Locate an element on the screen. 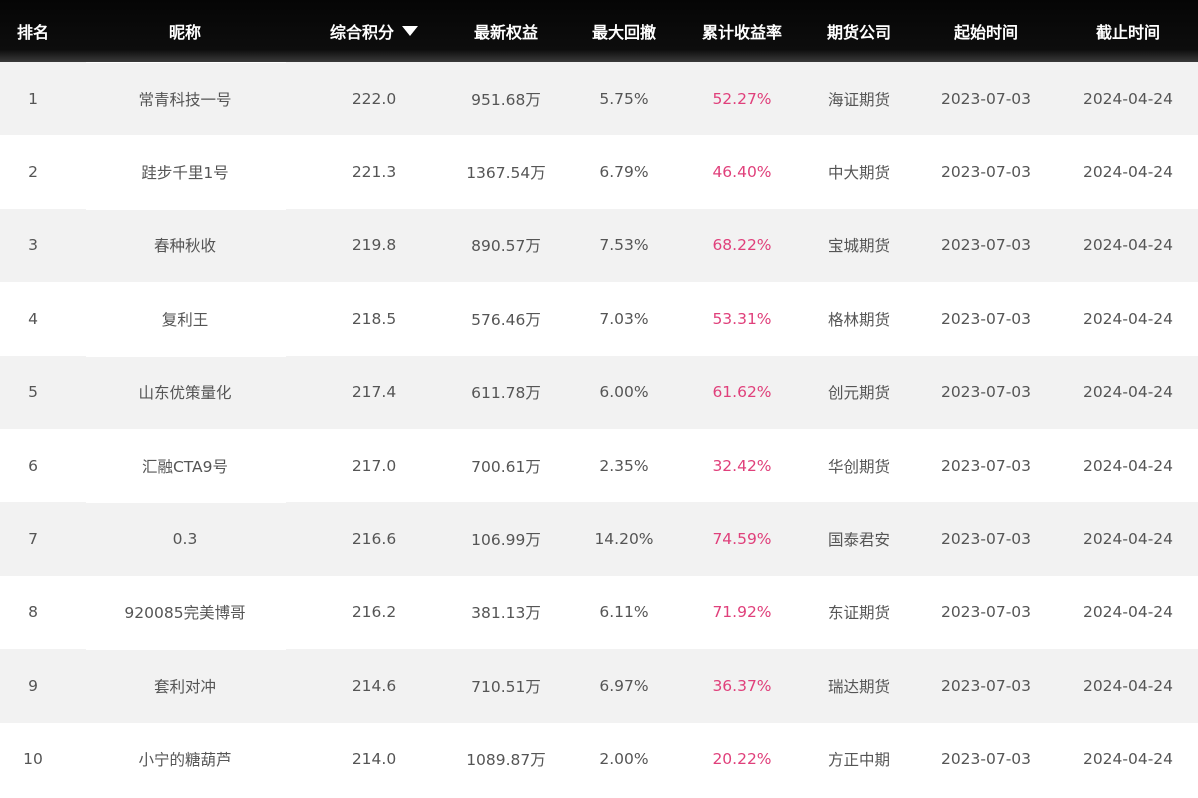 The width and height of the screenshot is (1198, 798). return-cell: 20.22% is located at coordinates (742, 759).